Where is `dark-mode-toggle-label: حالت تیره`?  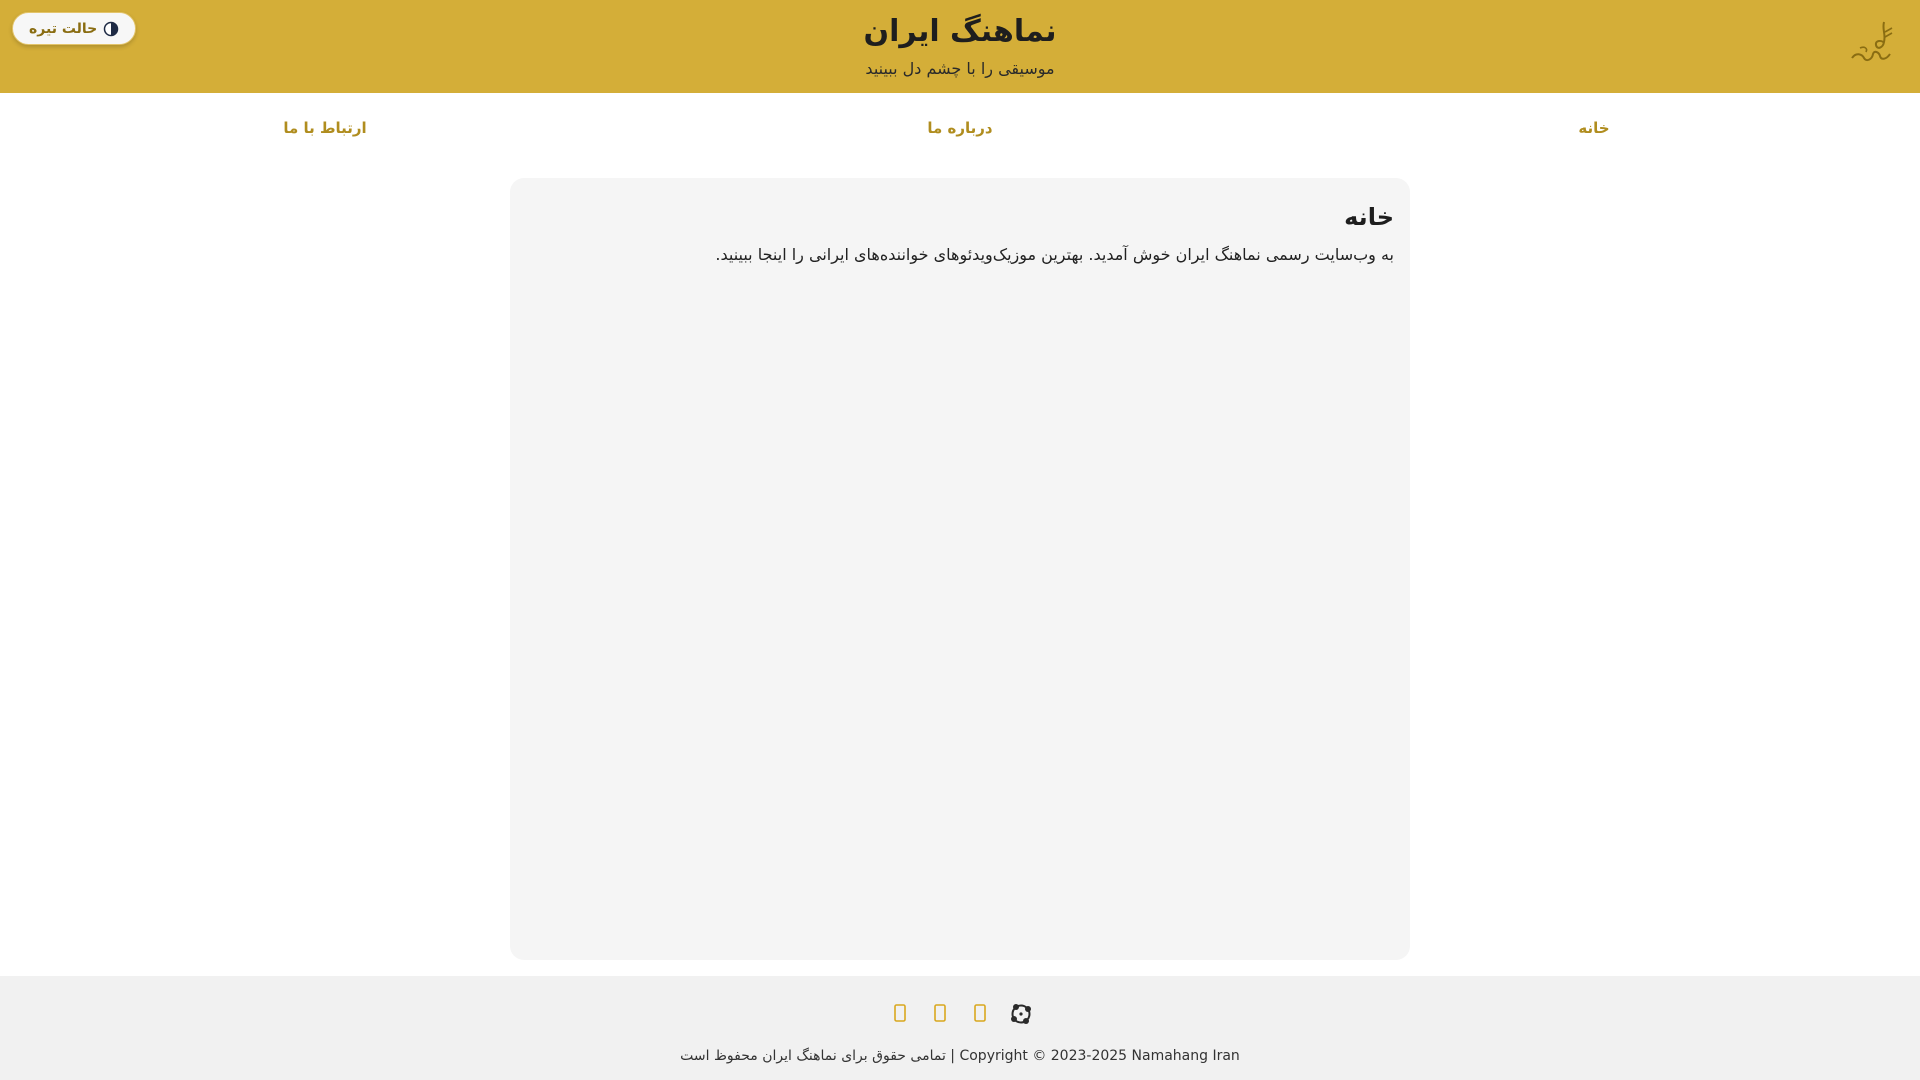 dark-mode-toggle-label: حالت تیره is located at coordinates (63, 28).